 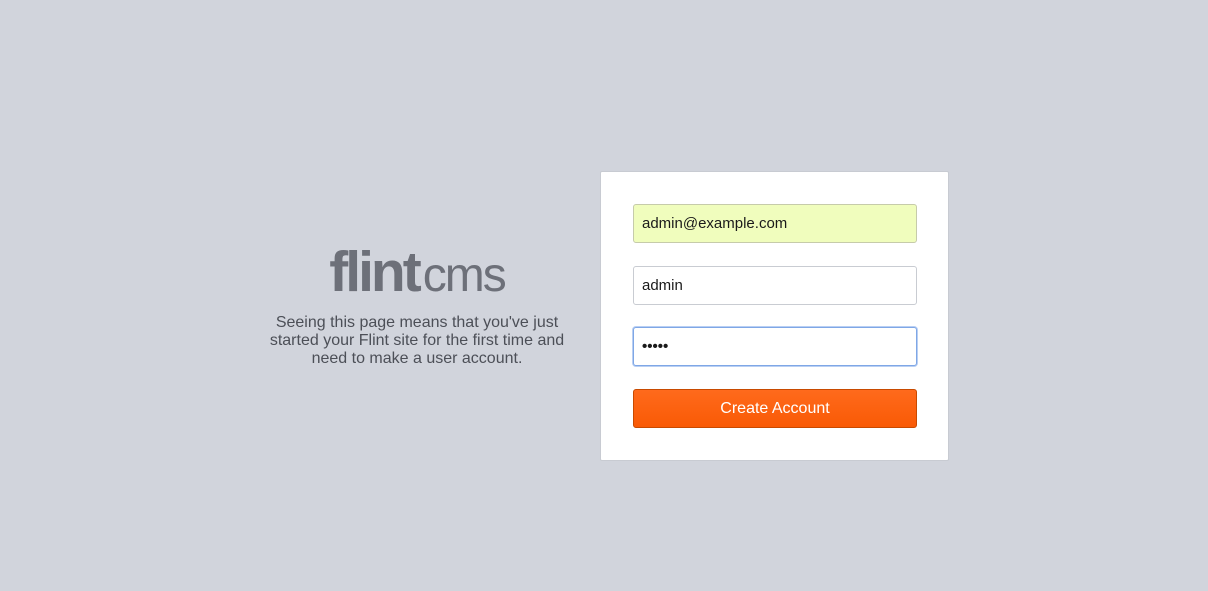 What do you see at coordinates (774, 316) in the screenshot?
I see `create-account-form: Create Account` at bounding box center [774, 316].